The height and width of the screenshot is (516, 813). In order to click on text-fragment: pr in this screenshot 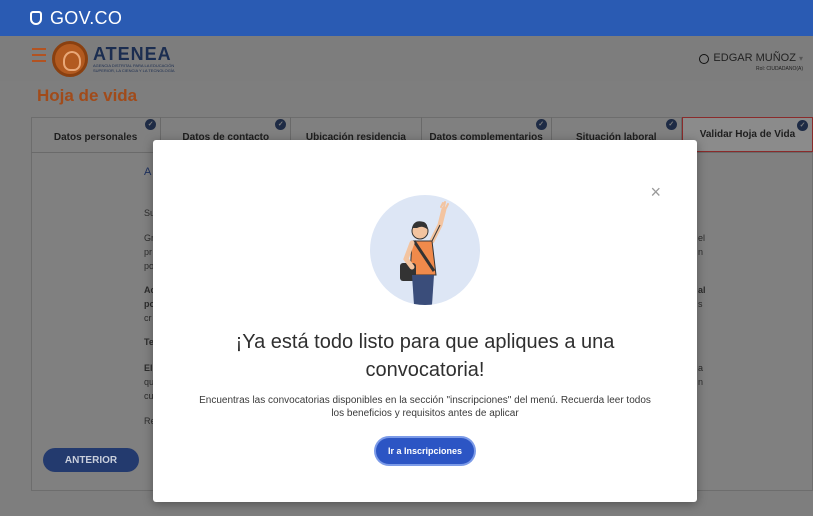, I will do `click(148, 252)`.